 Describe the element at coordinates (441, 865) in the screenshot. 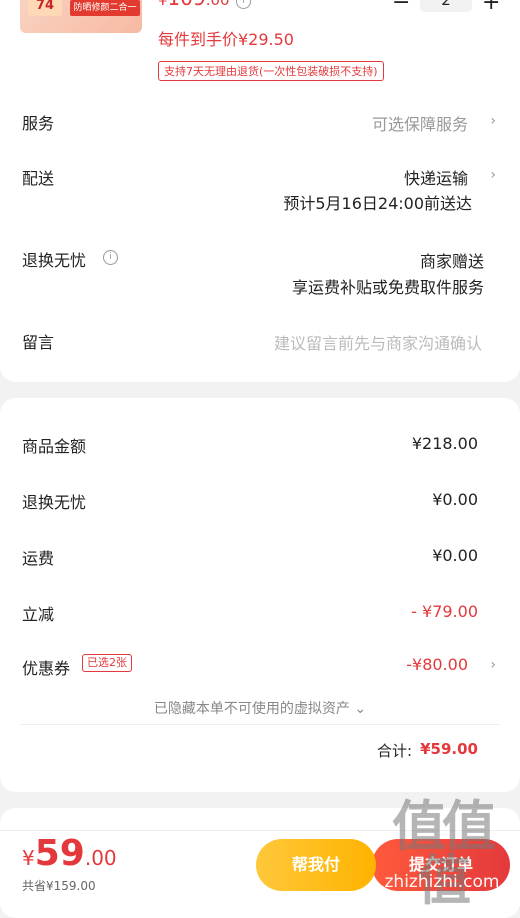

I see `submit-order-button: 提交订单` at that location.